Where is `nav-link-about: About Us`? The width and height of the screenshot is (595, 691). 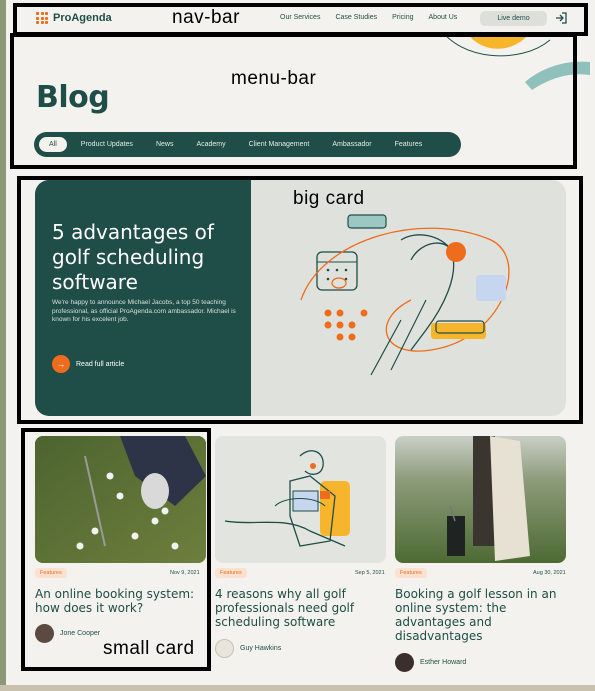
nav-link-about: About Us is located at coordinates (443, 17).